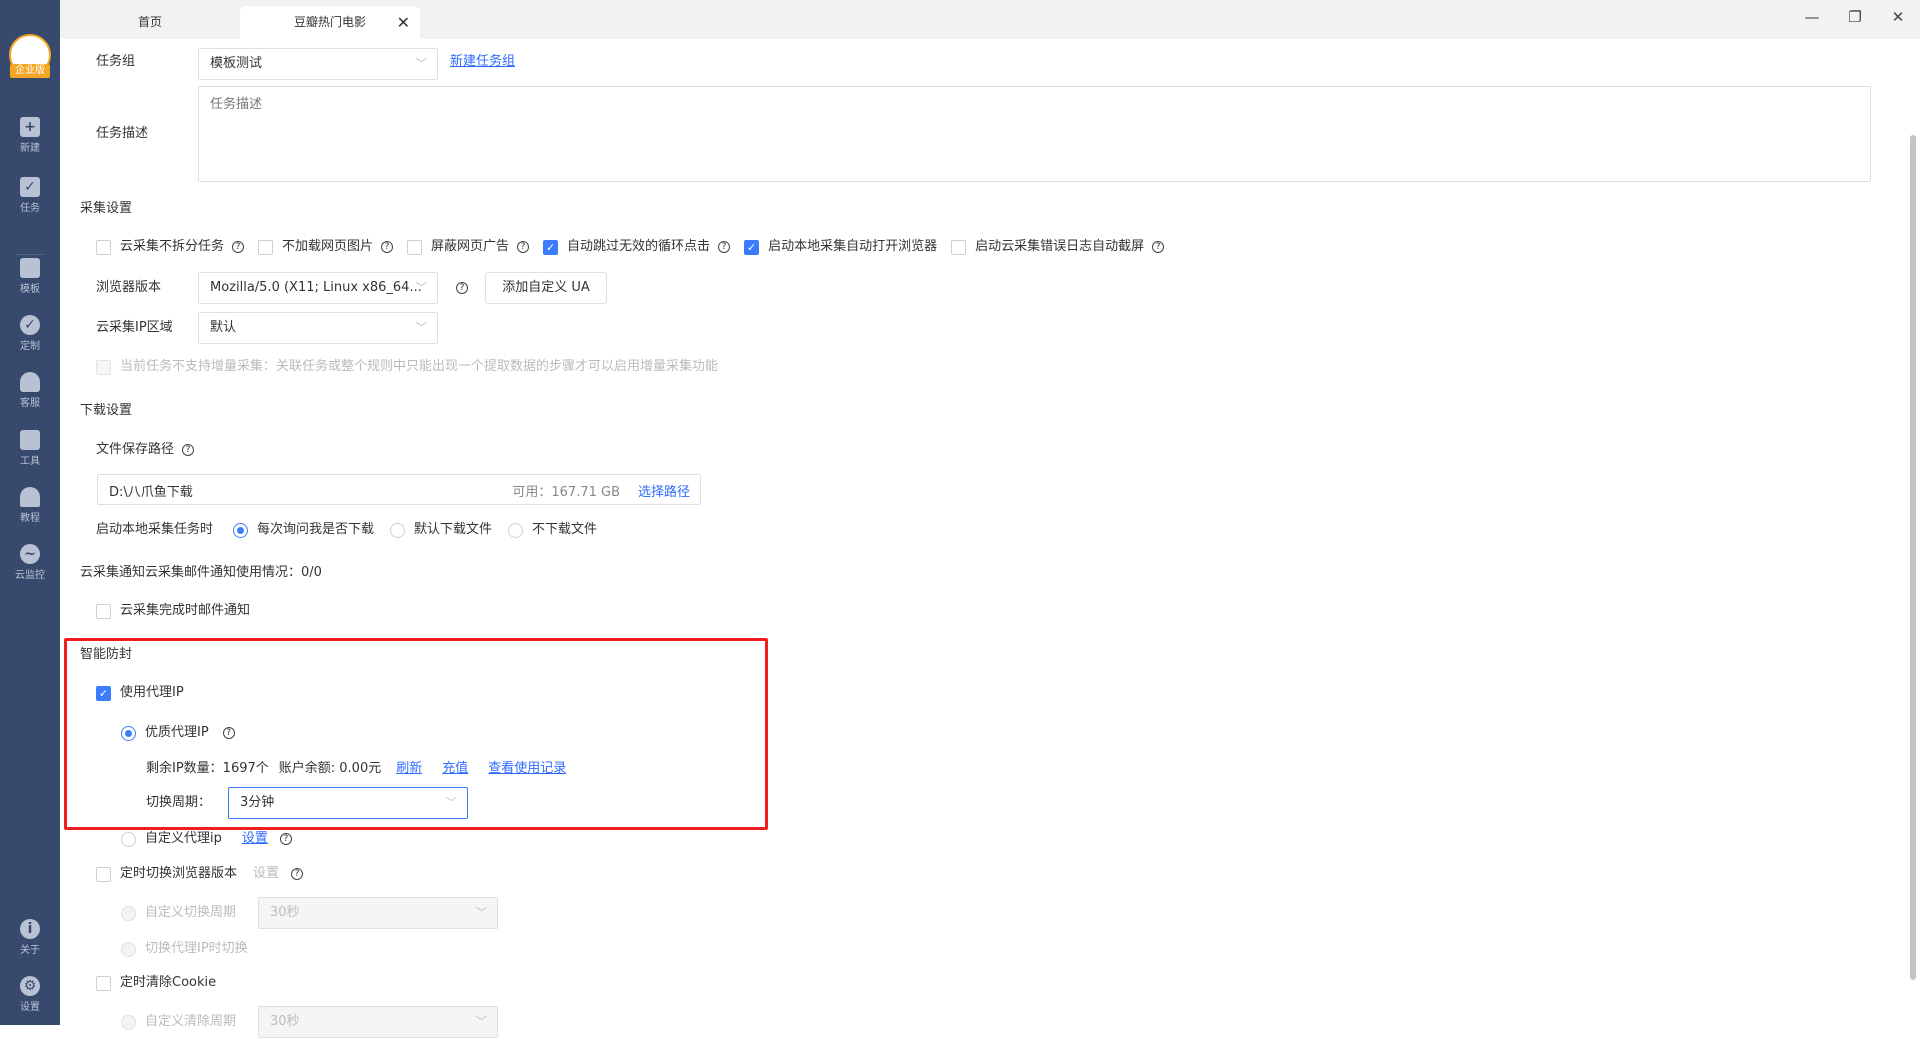  What do you see at coordinates (30, 127) in the screenshot?
I see `plus-icon: +` at bounding box center [30, 127].